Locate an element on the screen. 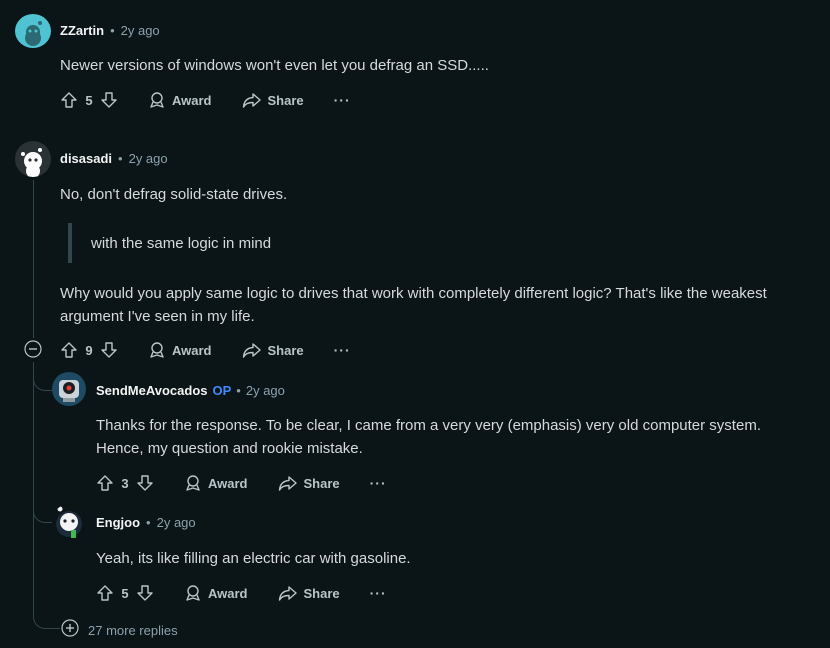 Image resolution: width=830 pixels, height=648 pixels. comment-author: SendMeAvocados is located at coordinates (152, 390).